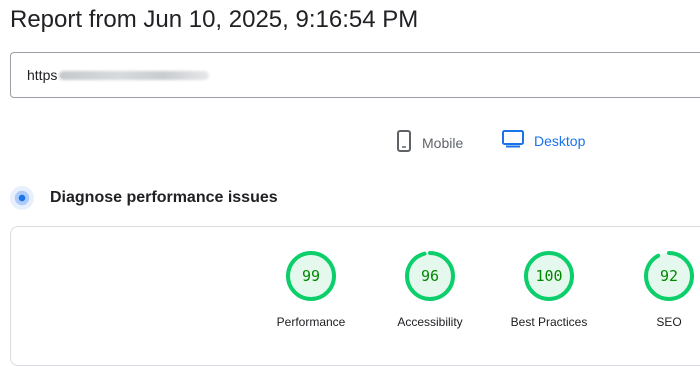 The height and width of the screenshot is (366, 700). I want to click on desktop-tab: Desktop, so click(543, 140).